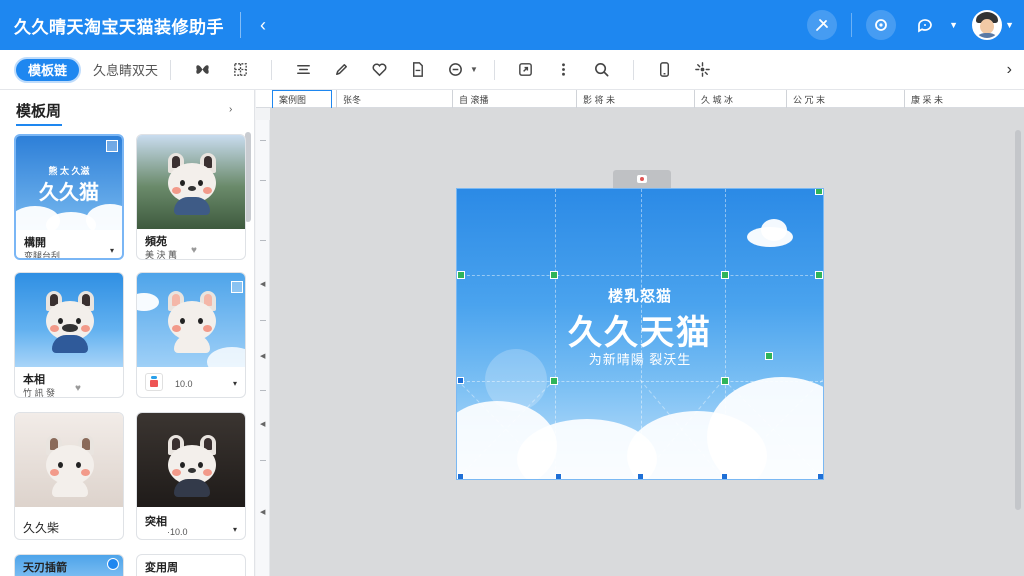 The width and height of the screenshot is (1024, 576). What do you see at coordinates (303, 70) in the screenshot?
I see `align-icon` at bounding box center [303, 70].